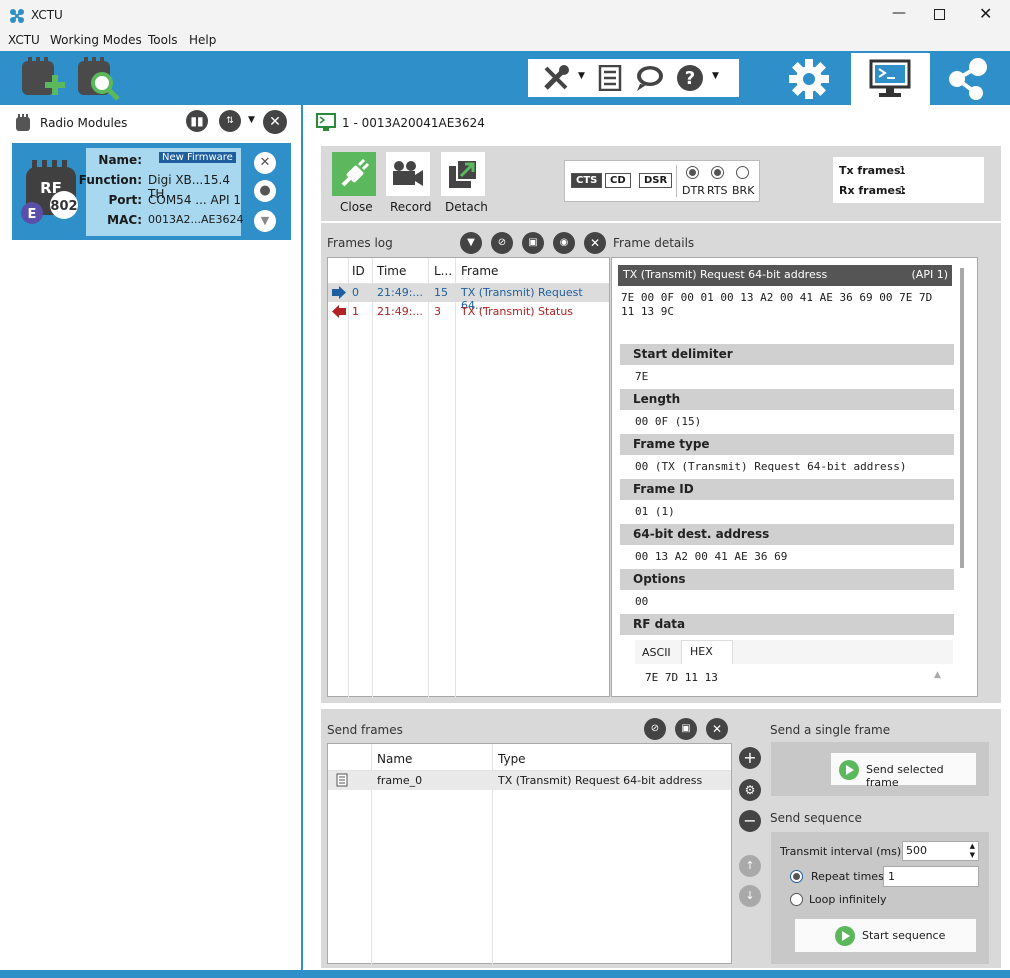 This screenshot has height=978, width=1010. Describe the element at coordinates (707, 652) in the screenshot. I see `tab-hex: HEX` at that location.